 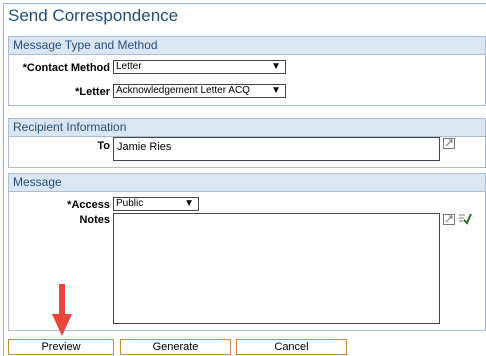 I want to click on to-label: To, so click(x=103, y=146).